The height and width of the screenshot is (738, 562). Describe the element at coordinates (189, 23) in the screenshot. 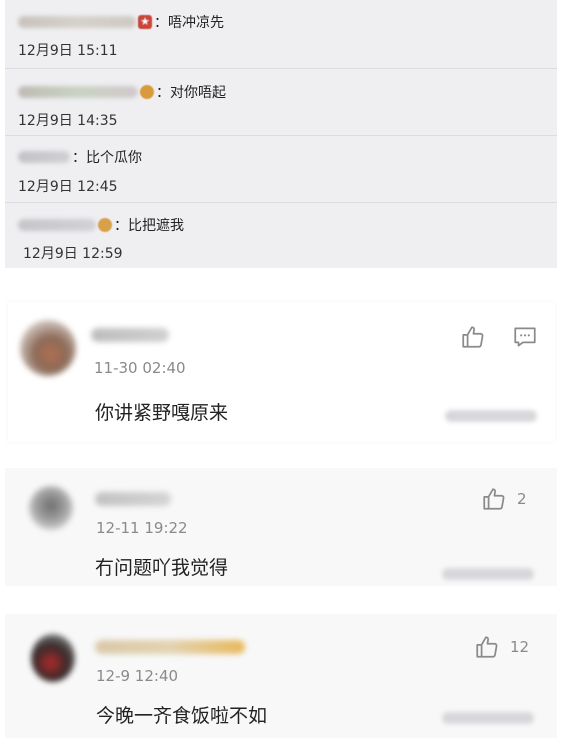

I see `reply-text: ：唔冲凉先` at that location.